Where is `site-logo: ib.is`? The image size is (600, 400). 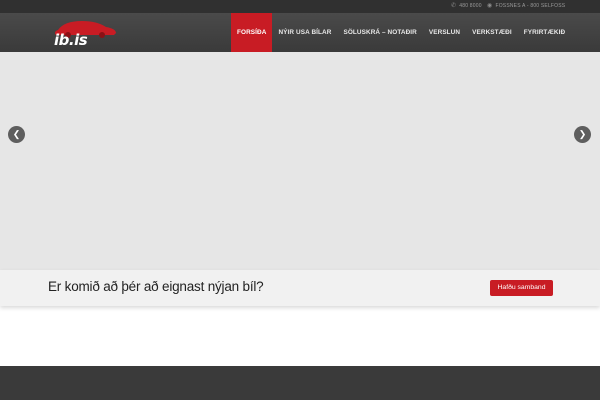 site-logo: ib.is is located at coordinates (84, 33).